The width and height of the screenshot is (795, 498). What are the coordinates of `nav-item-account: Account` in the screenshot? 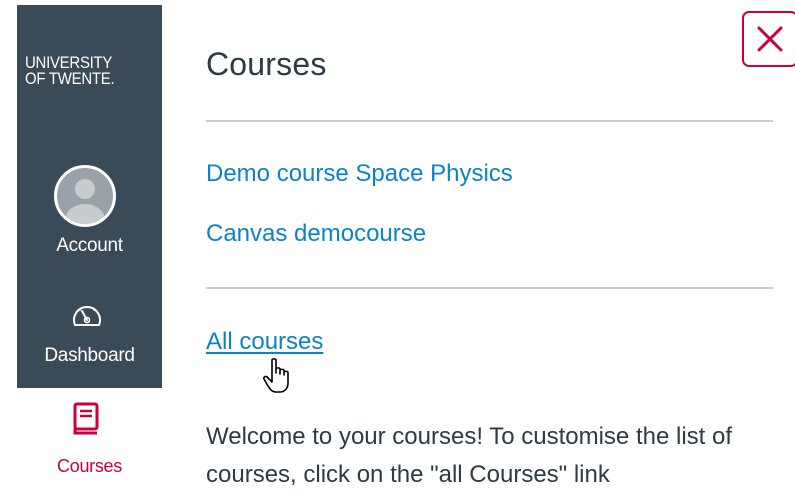 It's located at (89, 215).